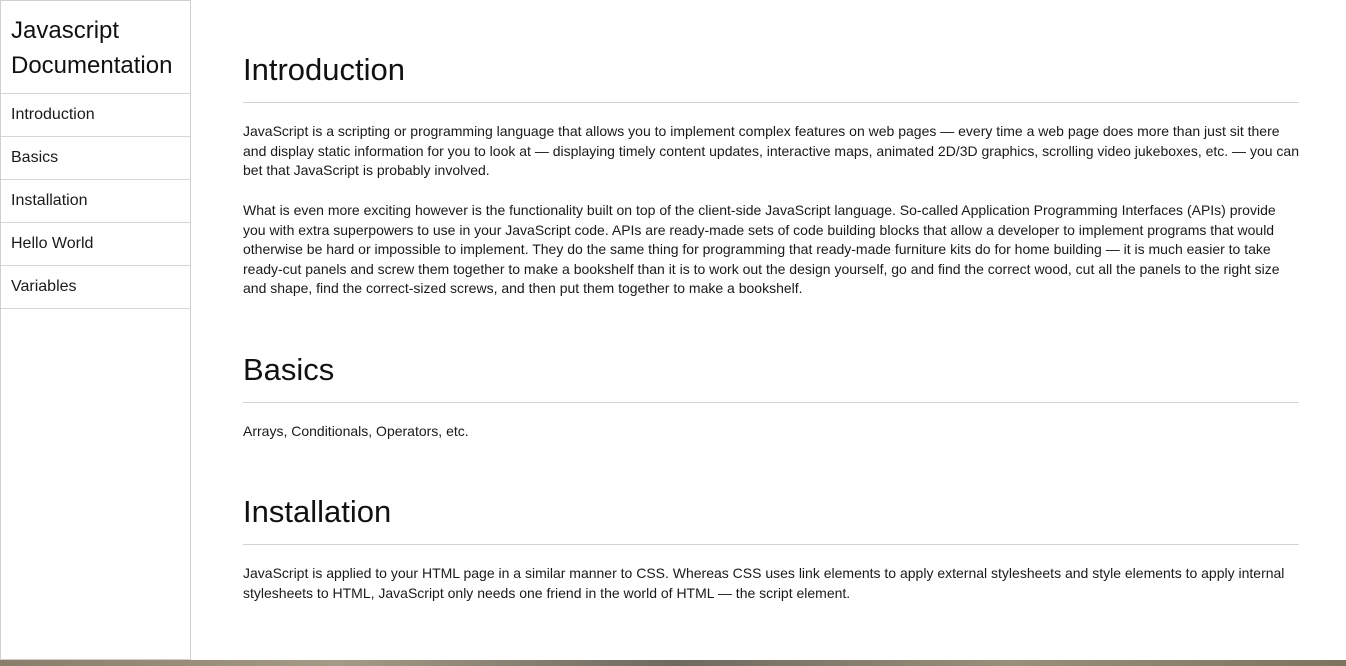  Describe the element at coordinates (673, 663) in the screenshot. I see `desktop-strip` at that location.